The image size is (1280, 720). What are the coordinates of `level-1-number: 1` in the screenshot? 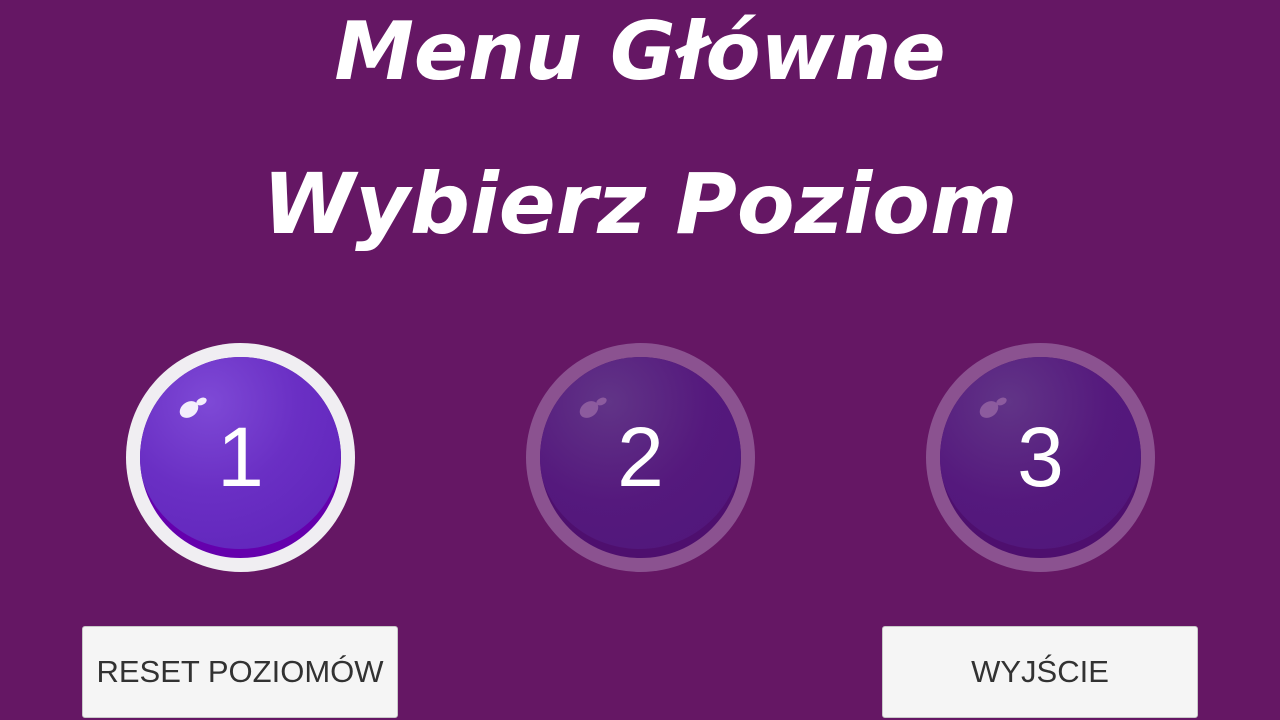 It's located at (240, 457).